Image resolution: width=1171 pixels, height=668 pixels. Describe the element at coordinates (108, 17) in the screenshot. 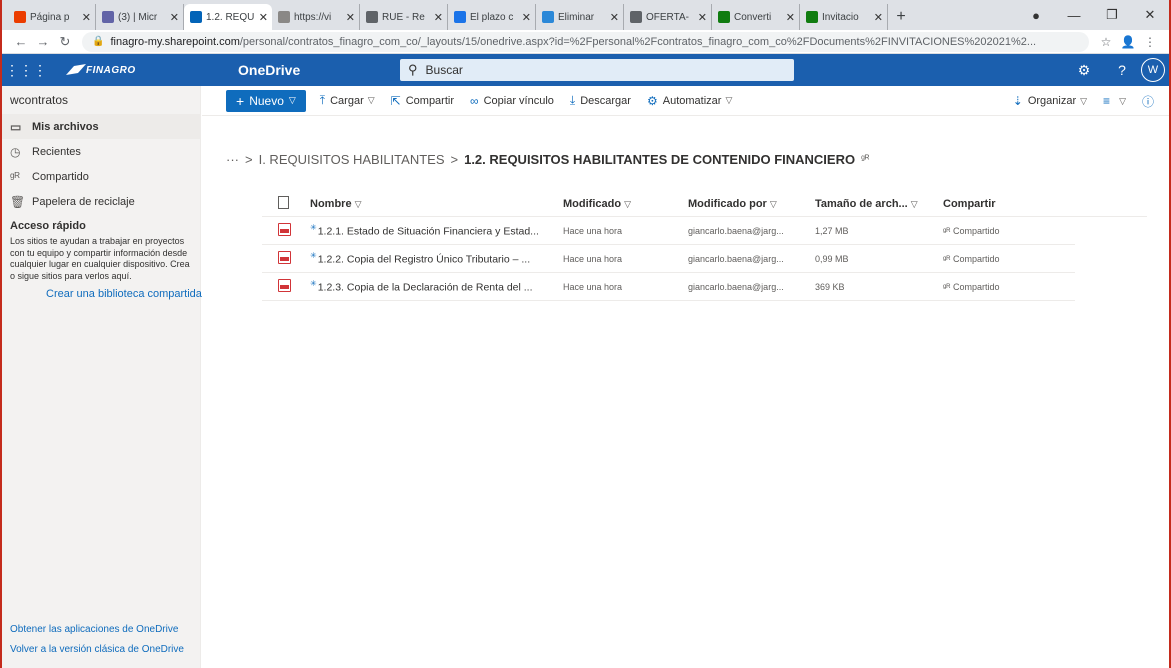

I see `teams-icon` at that location.